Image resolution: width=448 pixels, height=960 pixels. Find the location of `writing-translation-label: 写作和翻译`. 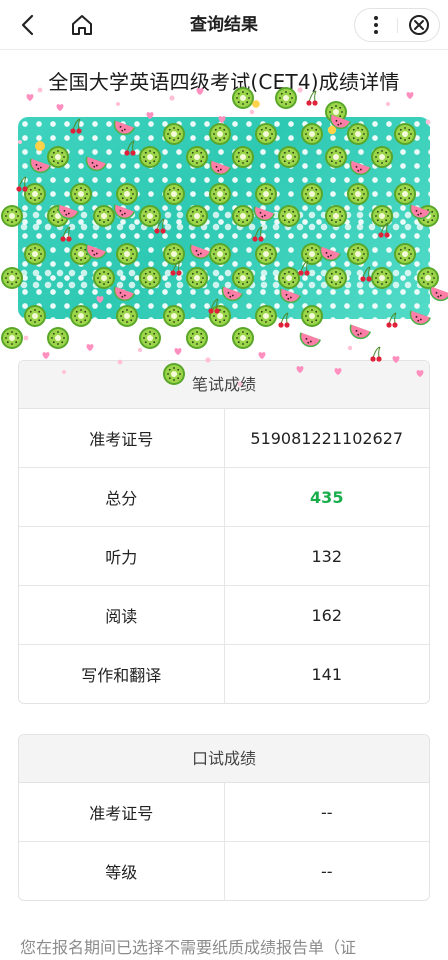

writing-translation-label: 写作和翻译 is located at coordinates (122, 674).